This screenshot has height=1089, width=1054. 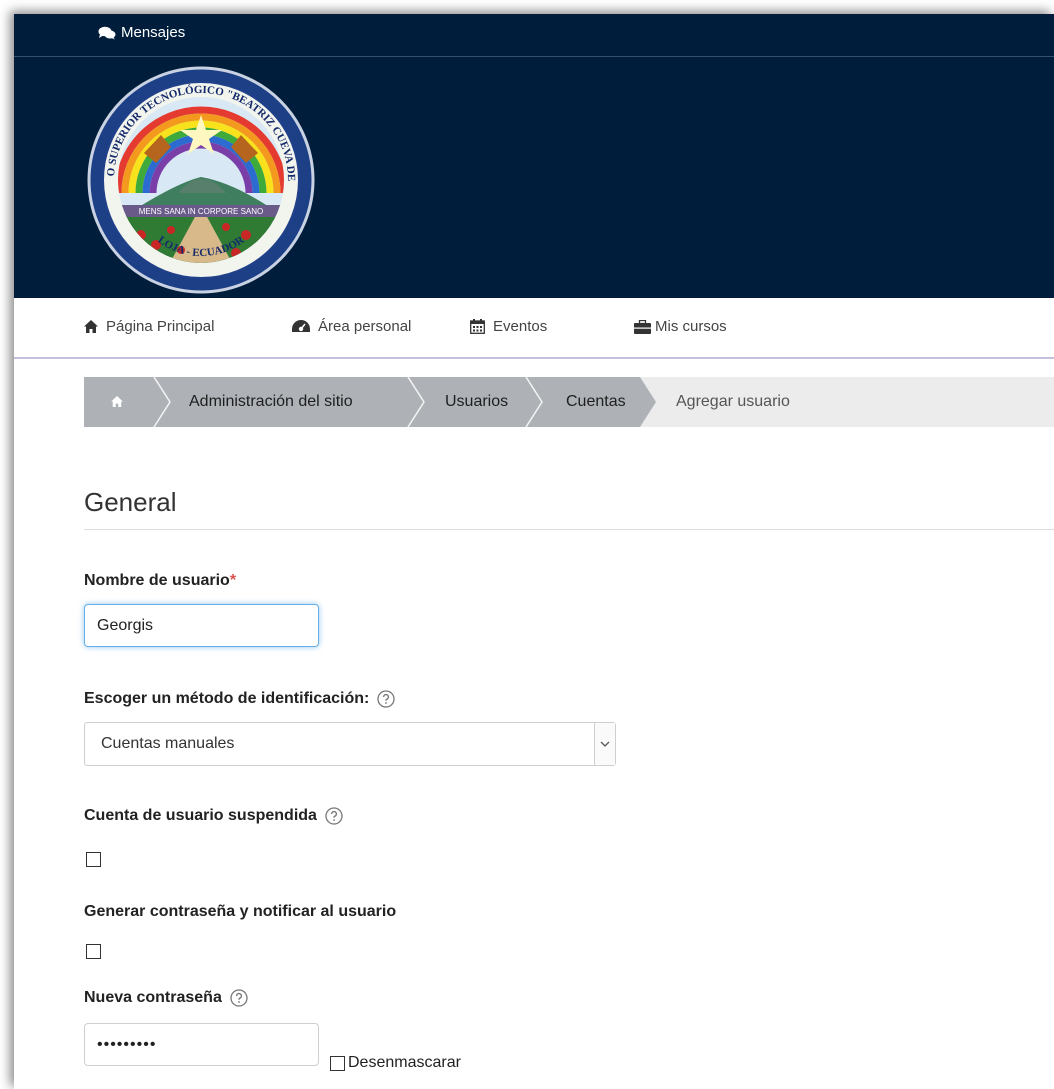 What do you see at coordinates (130, 502) in the screenshot?
I see `section-title: General` at bounding box center [130, 502].